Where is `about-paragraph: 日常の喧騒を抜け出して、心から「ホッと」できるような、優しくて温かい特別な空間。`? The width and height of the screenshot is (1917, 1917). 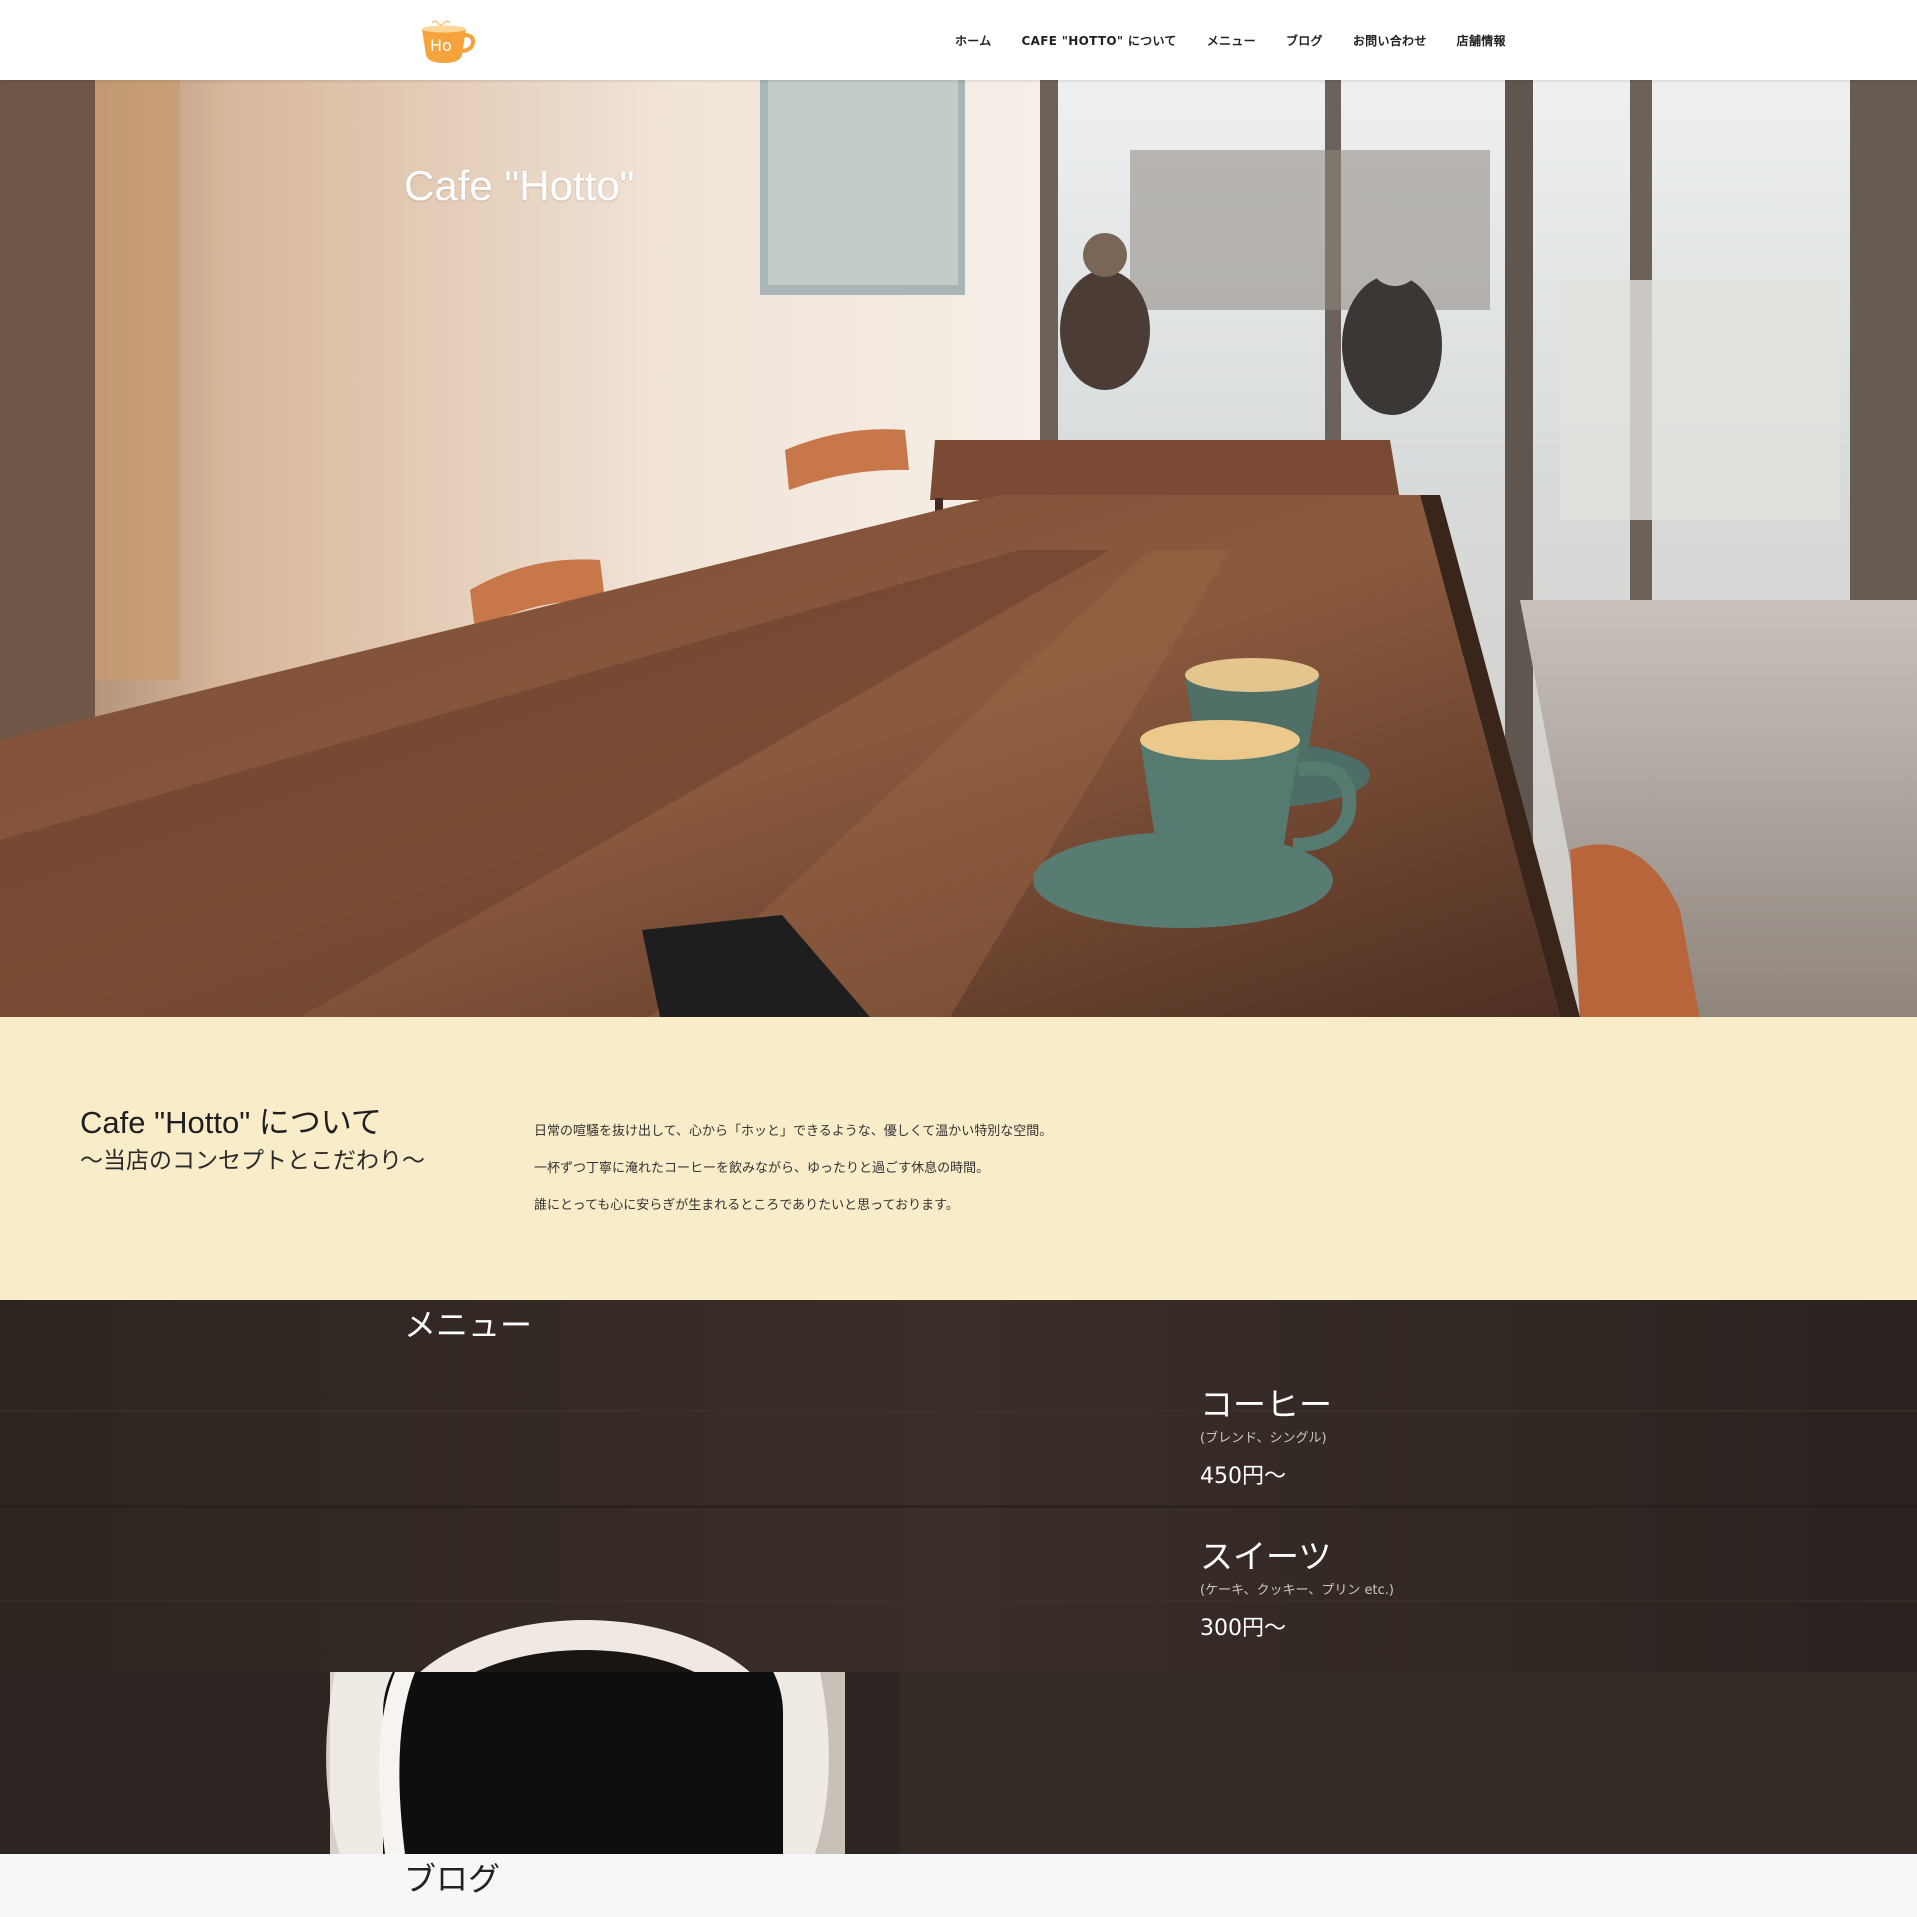 about-paragraph: 日常の喧騒を抜け出して、心から「ホッと」できるような、優しくて温かい特別な空間。 is located at coordinates (793, 1131).